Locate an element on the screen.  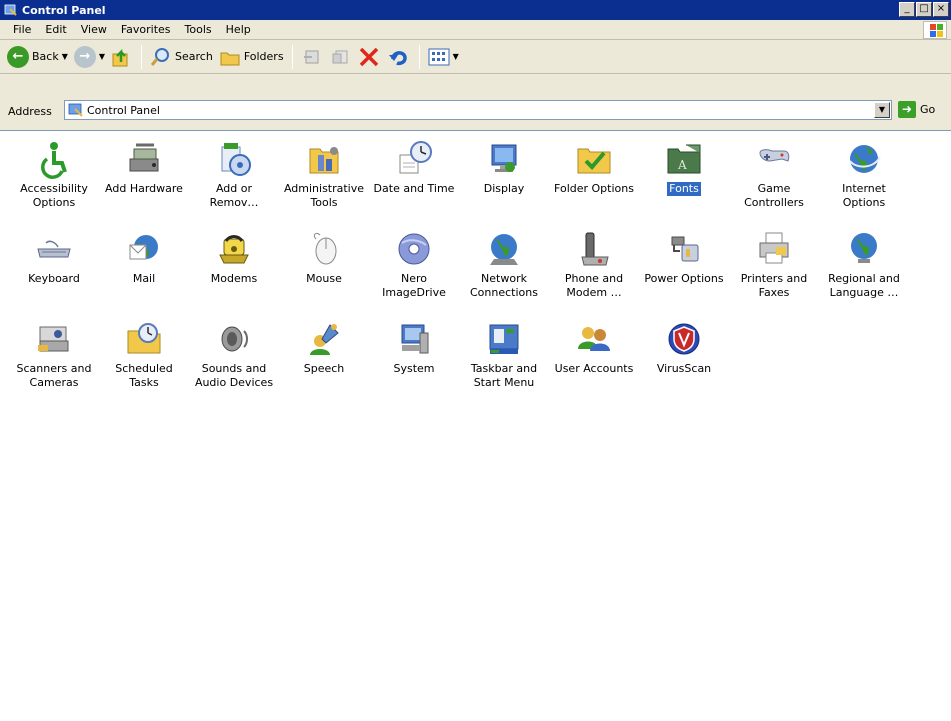
back-label: Back is located at coordinates (45, 56).